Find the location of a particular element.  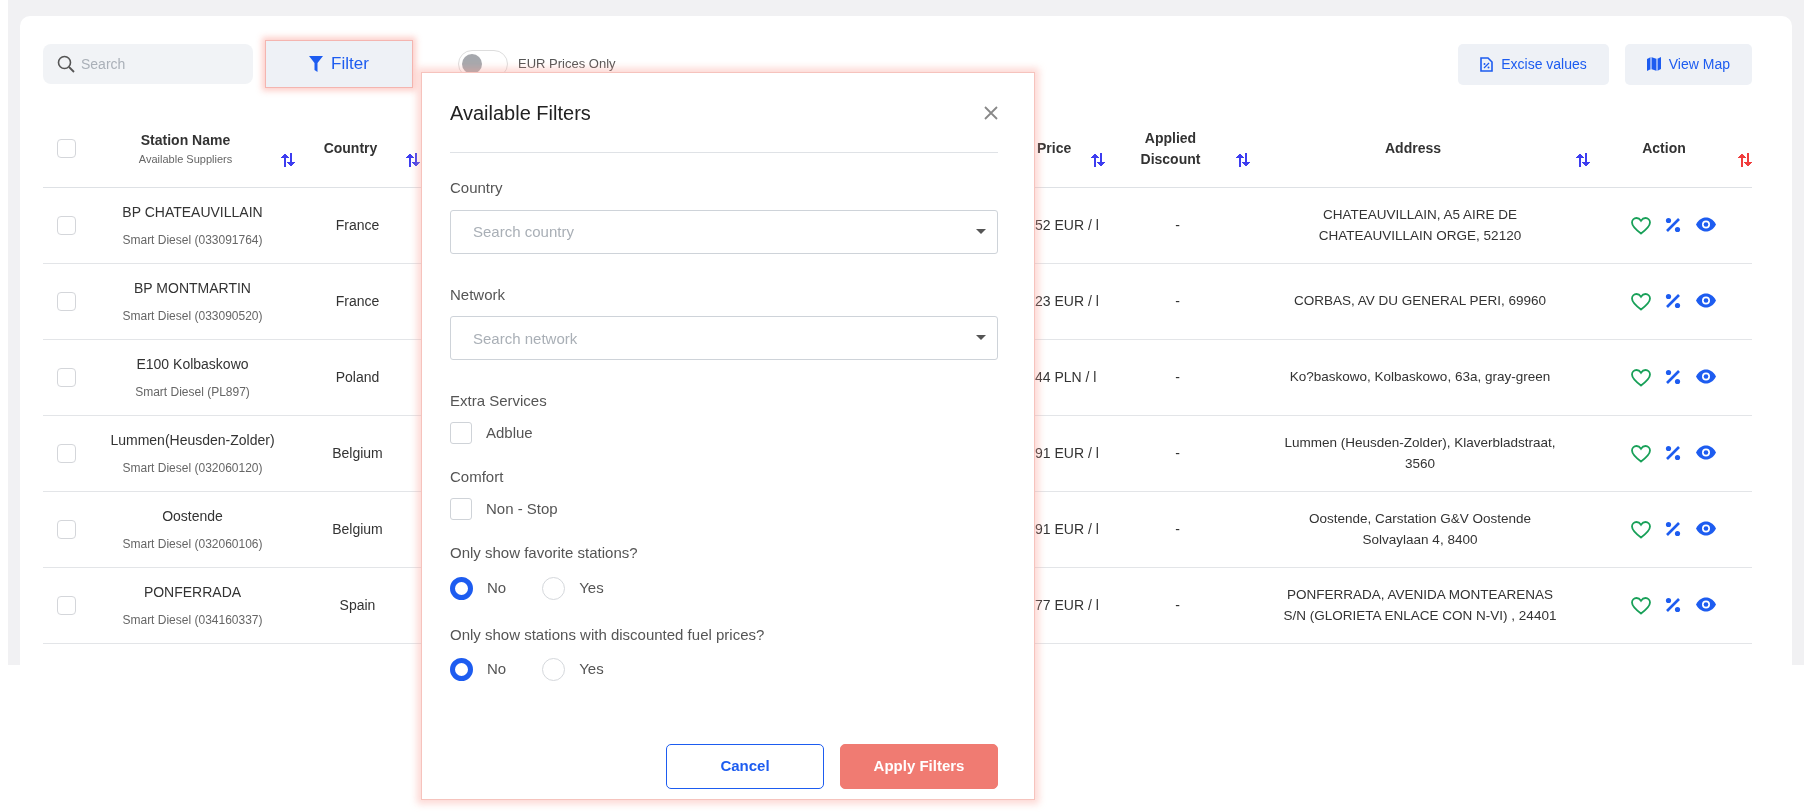

excise-values-button: Excise values is located at coordinates (1533, 64).